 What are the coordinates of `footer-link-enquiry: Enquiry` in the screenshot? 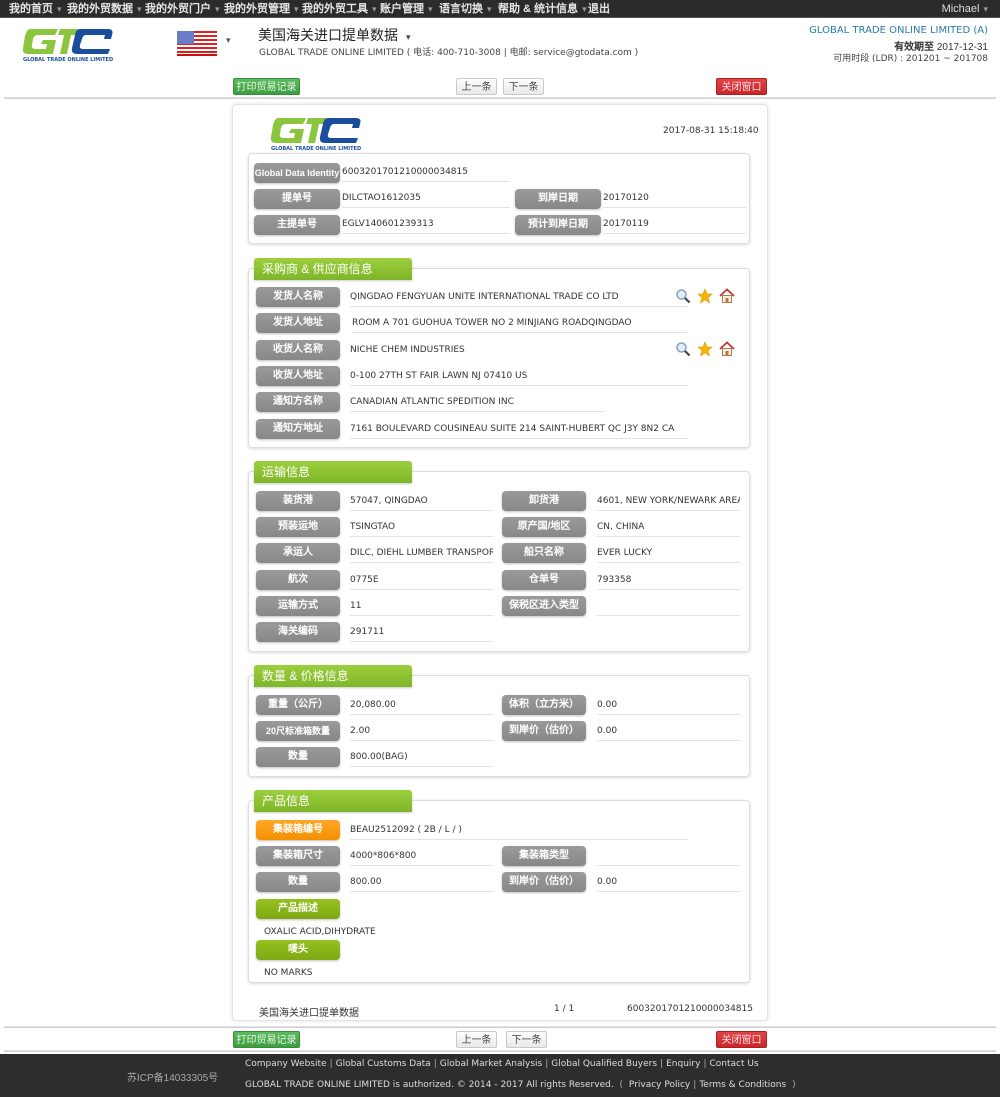 It's located at (683, 1064).